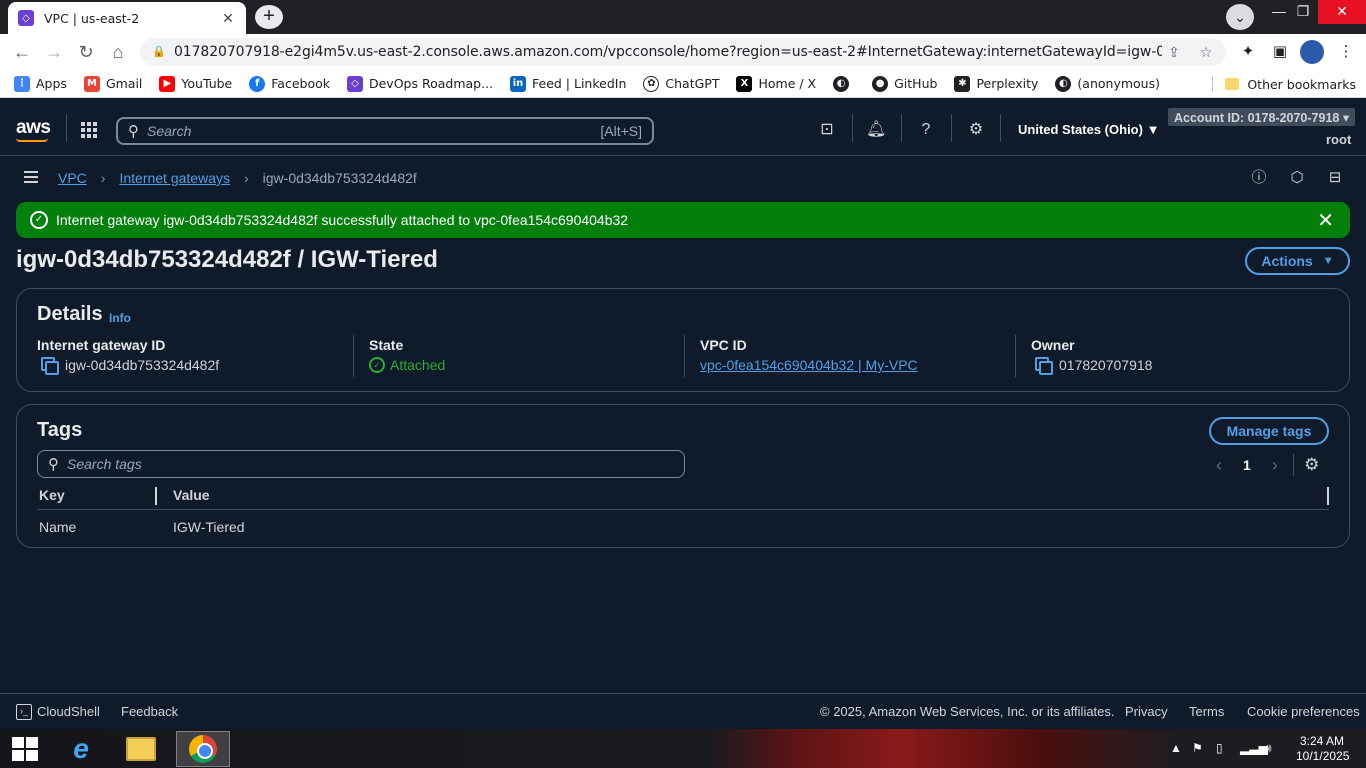 This screenshot has width=1366, height=768. I want to click on aws-logo: aws, so click(33, 128).